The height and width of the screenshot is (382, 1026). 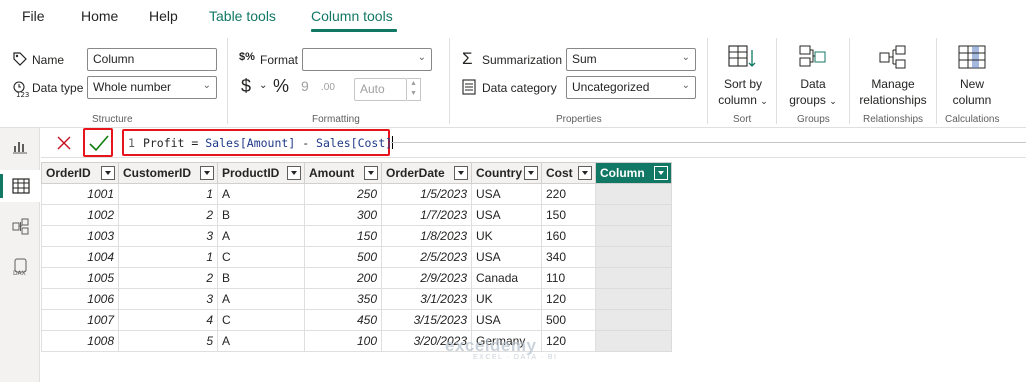 I want to click on table-cell: 120, so click(x=568, y=299).